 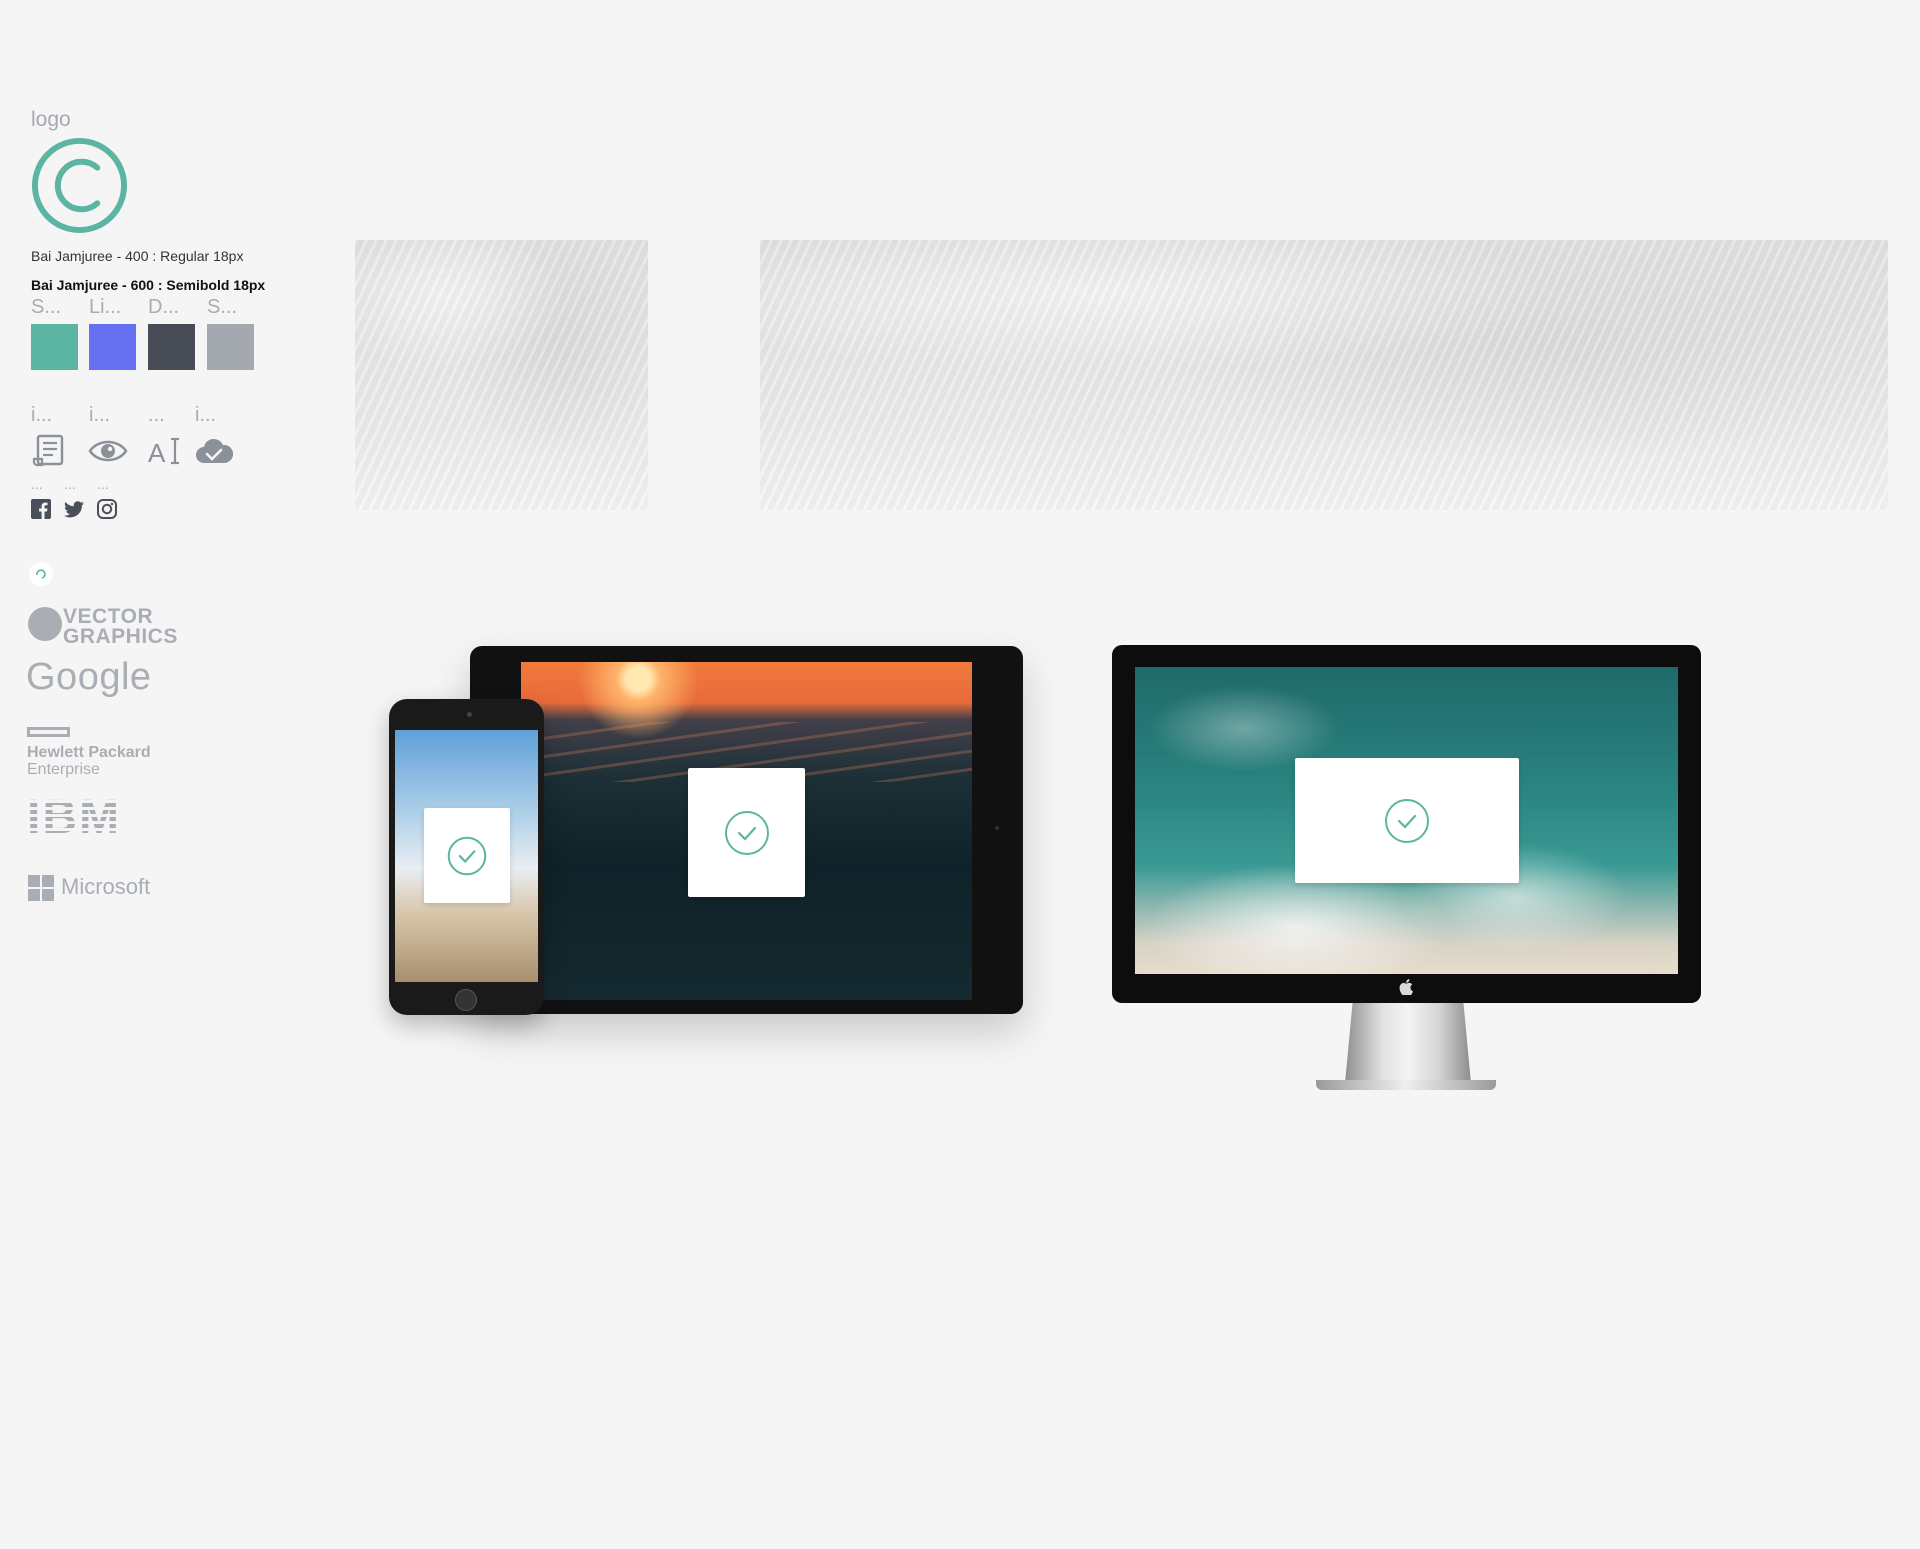 I want to click on svg-text: A, so click(x=157, y=453).